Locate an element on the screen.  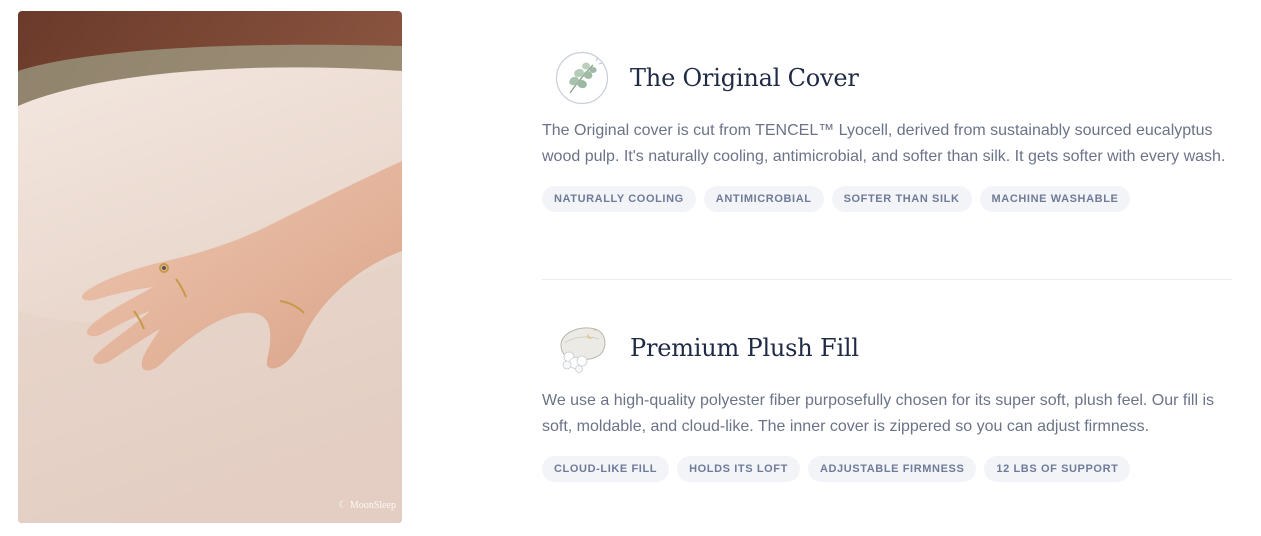
feature-title: Premium Plush Fill is located at coordinates (744, 348).